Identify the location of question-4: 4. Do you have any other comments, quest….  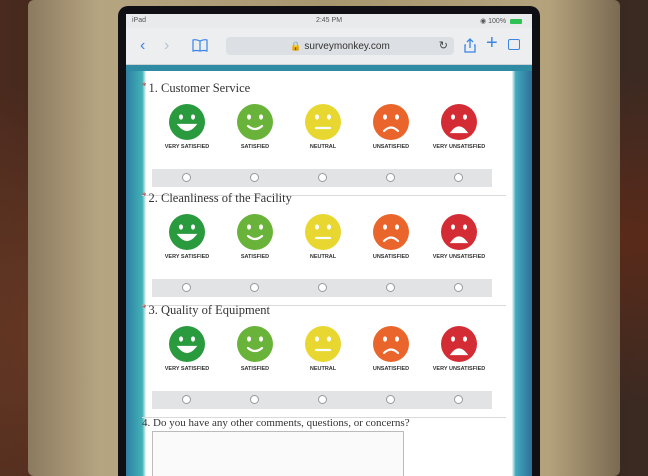
(324, 423).